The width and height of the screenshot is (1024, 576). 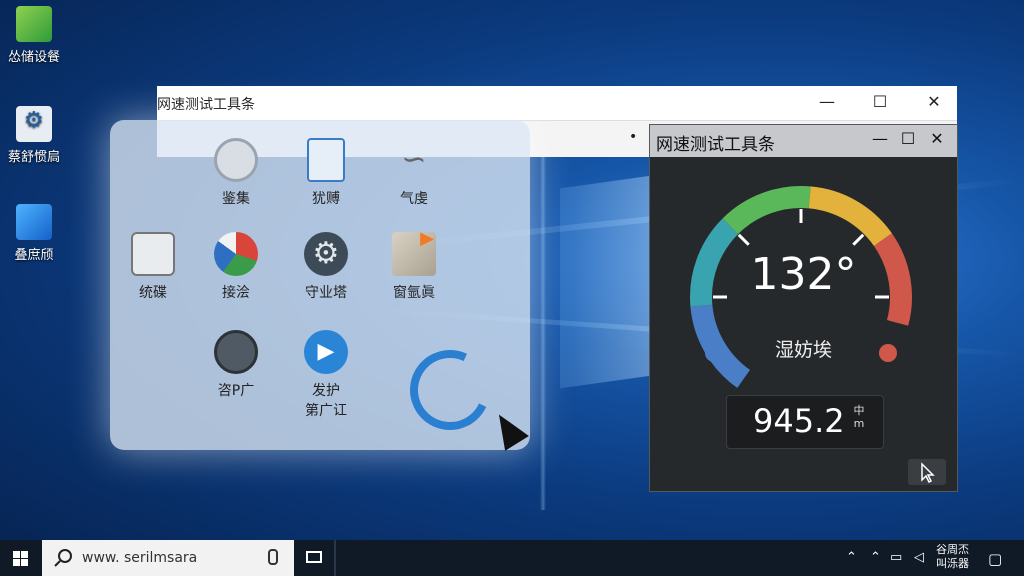 I want to click on tray-volume-icon: ◁, so click(x=919, y=557).